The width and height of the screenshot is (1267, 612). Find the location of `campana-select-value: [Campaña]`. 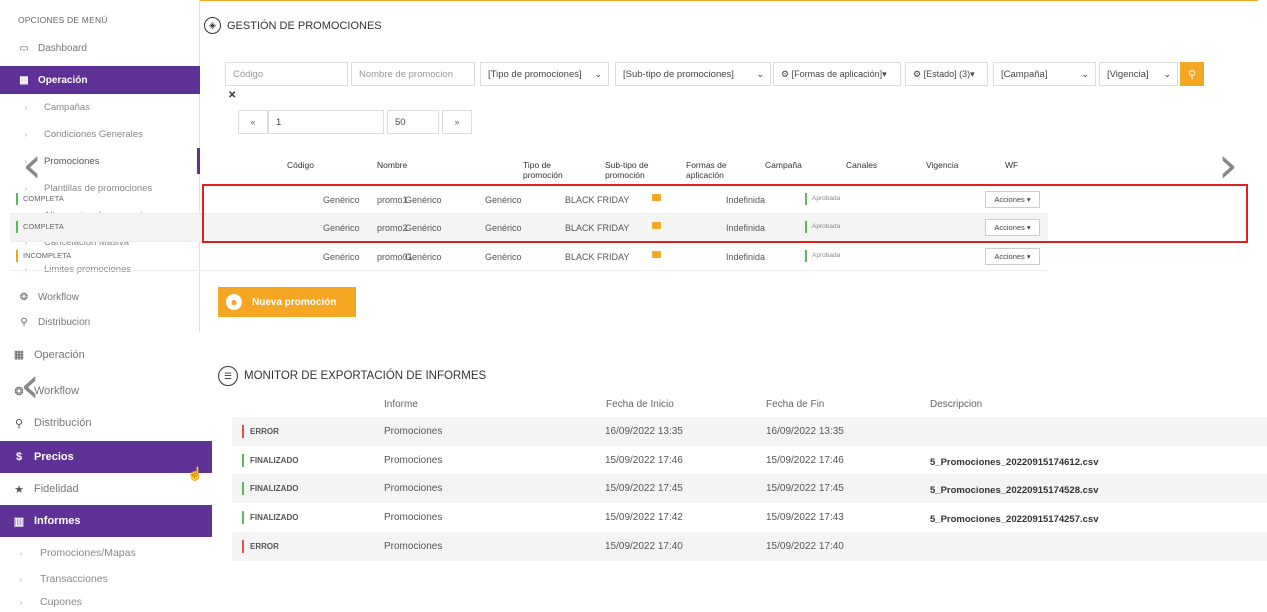

campana-select-value: [Campaña] is located at coordinates (1024, 74).